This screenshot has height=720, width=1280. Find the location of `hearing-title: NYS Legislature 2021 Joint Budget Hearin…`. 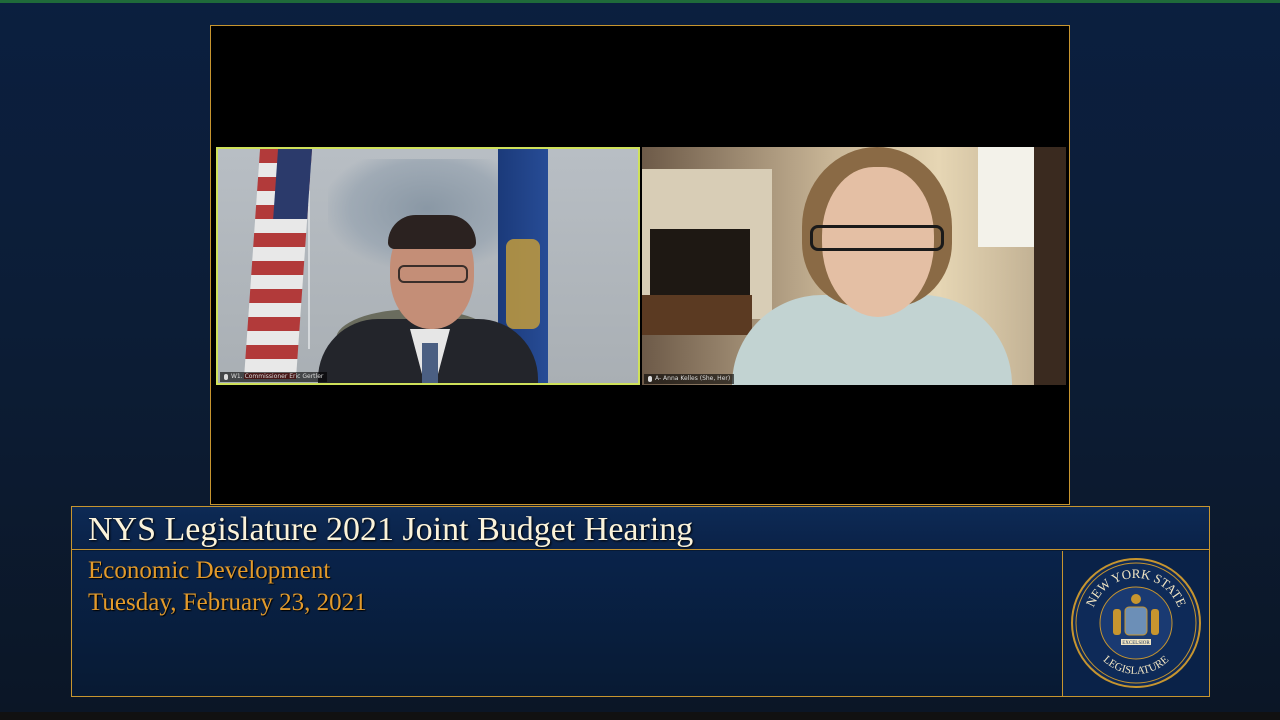

hearing-title: NYS Legislature 2021 Joint Budget Hearin… is located at coordinates (391, 529).